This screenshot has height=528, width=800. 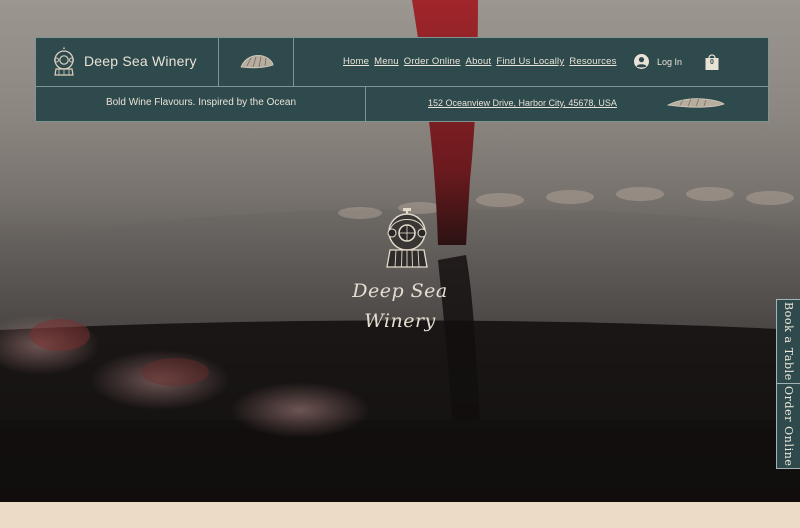 I want to click on cart-count: 0, so click(x=712, y=62).